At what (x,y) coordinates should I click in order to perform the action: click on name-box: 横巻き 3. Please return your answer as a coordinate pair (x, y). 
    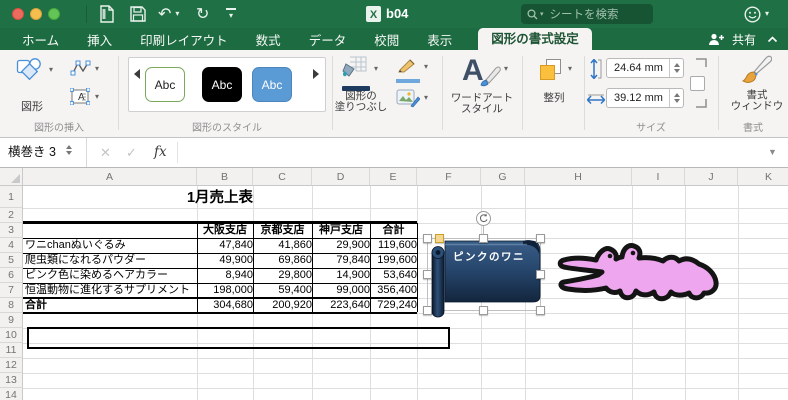
    Looking at the image, I should click on (43, 152).